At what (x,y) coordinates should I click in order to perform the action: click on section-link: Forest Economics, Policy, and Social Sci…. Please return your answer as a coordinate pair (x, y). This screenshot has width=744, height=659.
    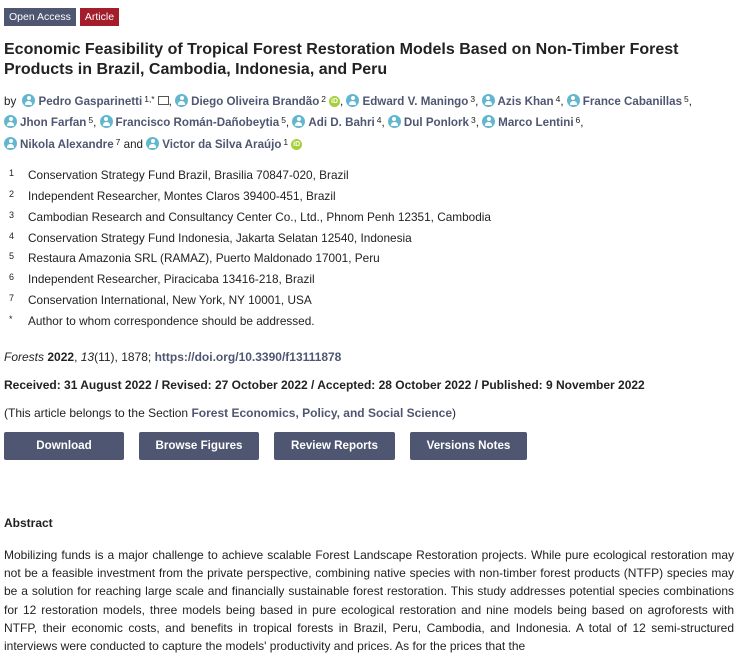
    Looking at the image, I should click on (321, 413).